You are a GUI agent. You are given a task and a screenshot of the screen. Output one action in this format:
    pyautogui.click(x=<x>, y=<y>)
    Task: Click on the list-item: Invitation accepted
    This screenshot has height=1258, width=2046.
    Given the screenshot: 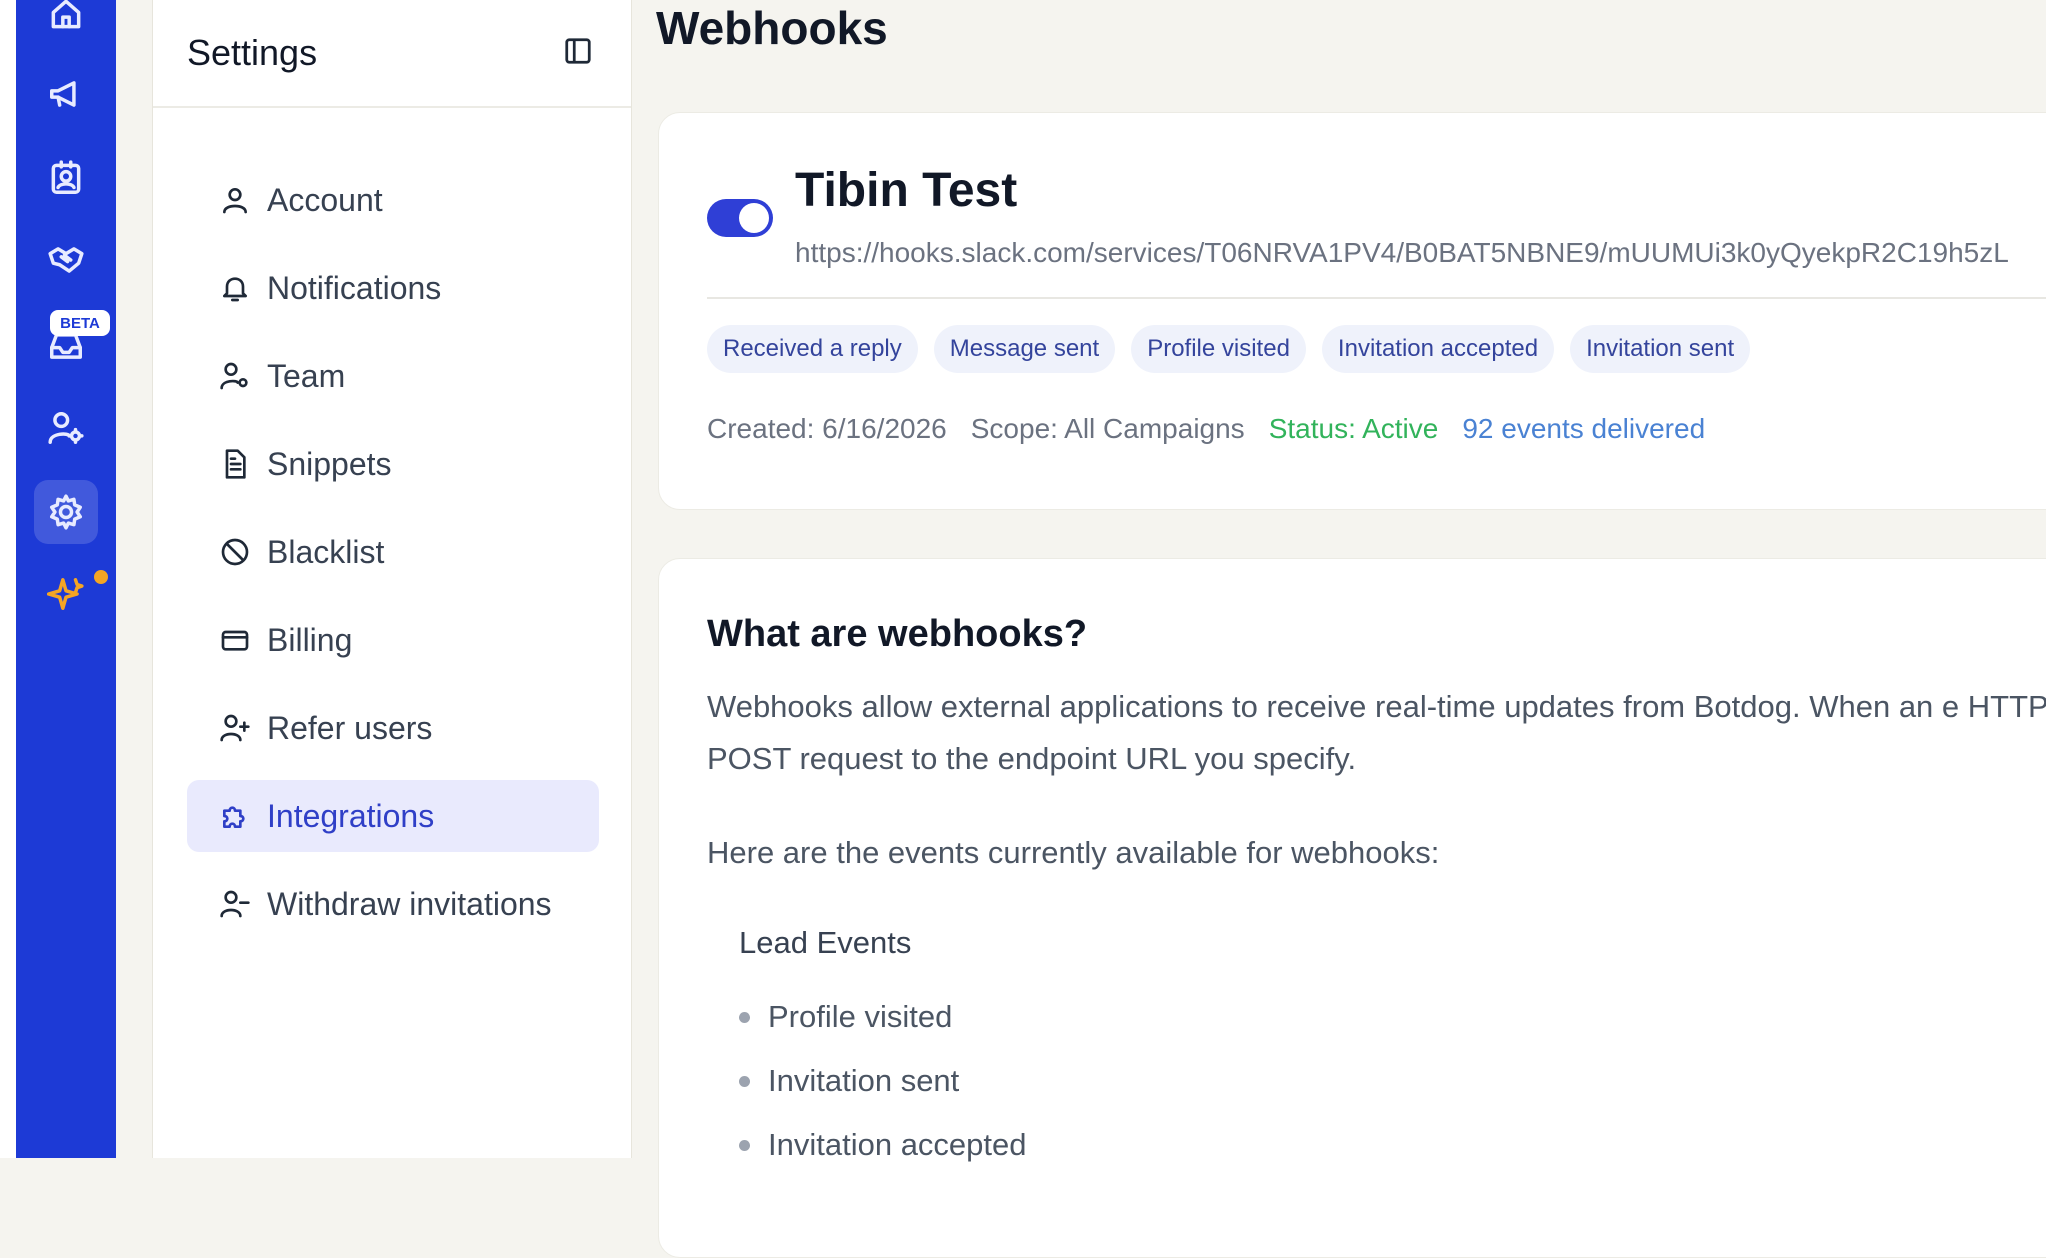 What is the action you would take?
    pyautogui.click(x=883, y=1145)
    